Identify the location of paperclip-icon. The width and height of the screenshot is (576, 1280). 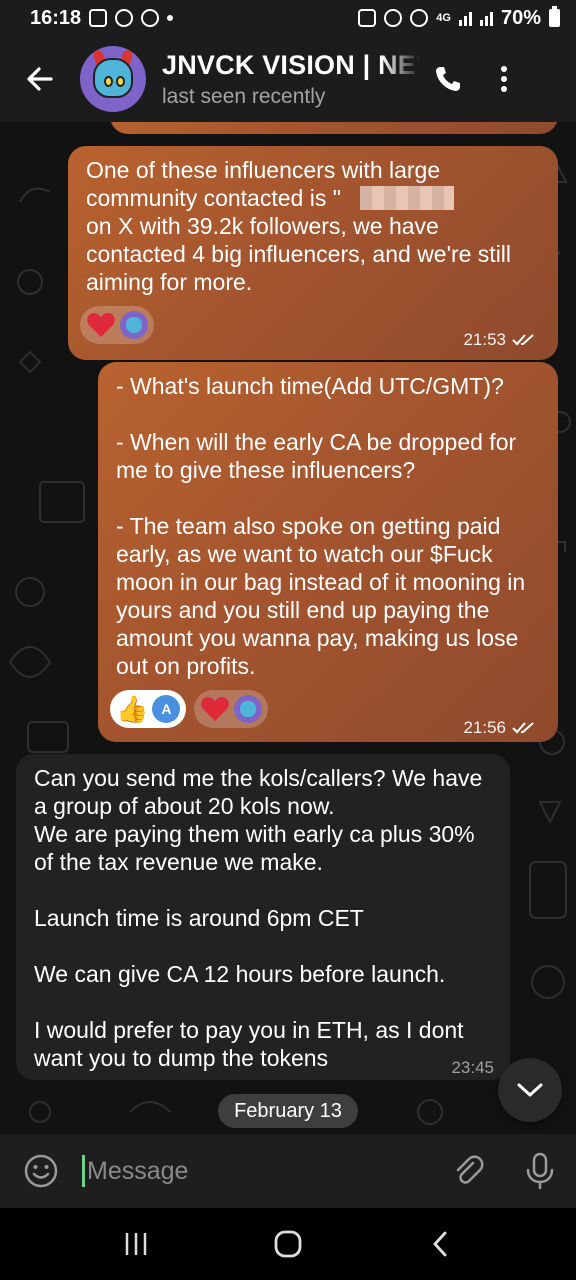
(470, 1169).